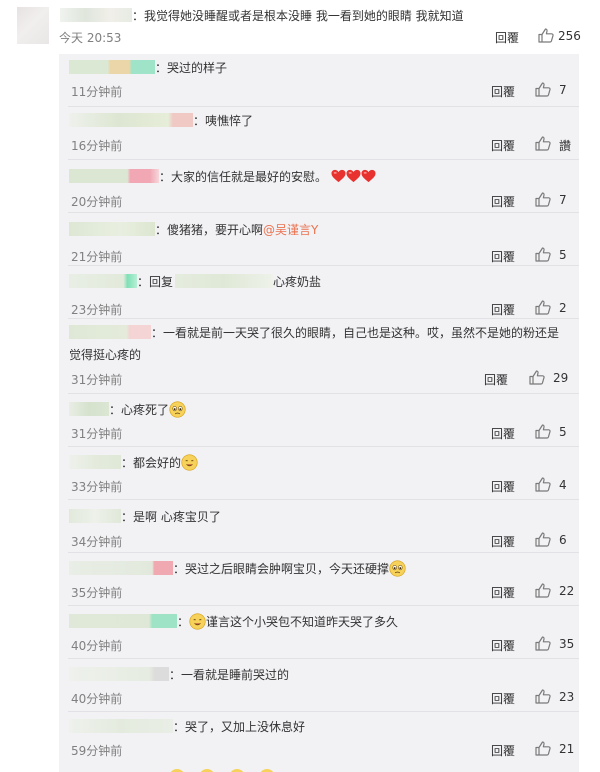  What do you see at coordinates (97, 257) in the screenshot?
I see `reply-time: 21分钟前` at bounding box center [97, 257].